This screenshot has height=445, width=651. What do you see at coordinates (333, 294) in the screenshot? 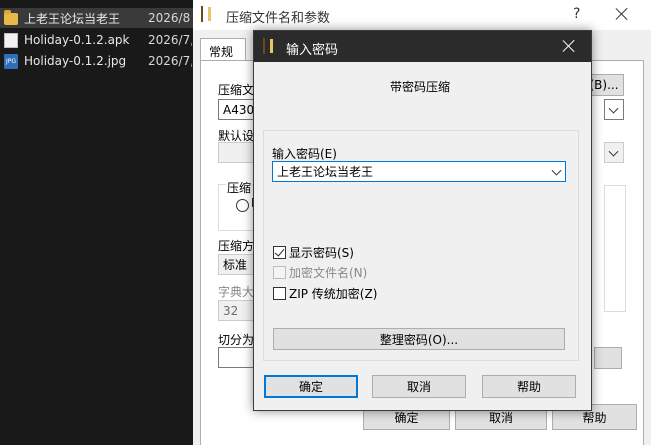
I see `zip-legacy-label: ZIP 传统加密(Z)` at bounding box center [333, 294].